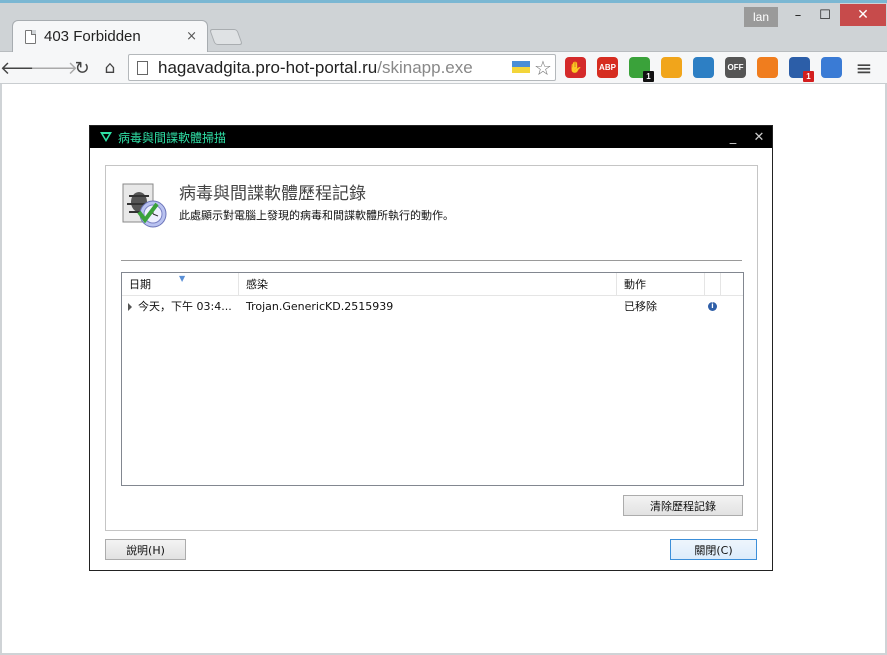 This screenshot has width=887, height=655. What do you see at coordinates (733, 137) in the screenshot?
I see `dialog-minimize-button: _` at bounding box center [733, 137].